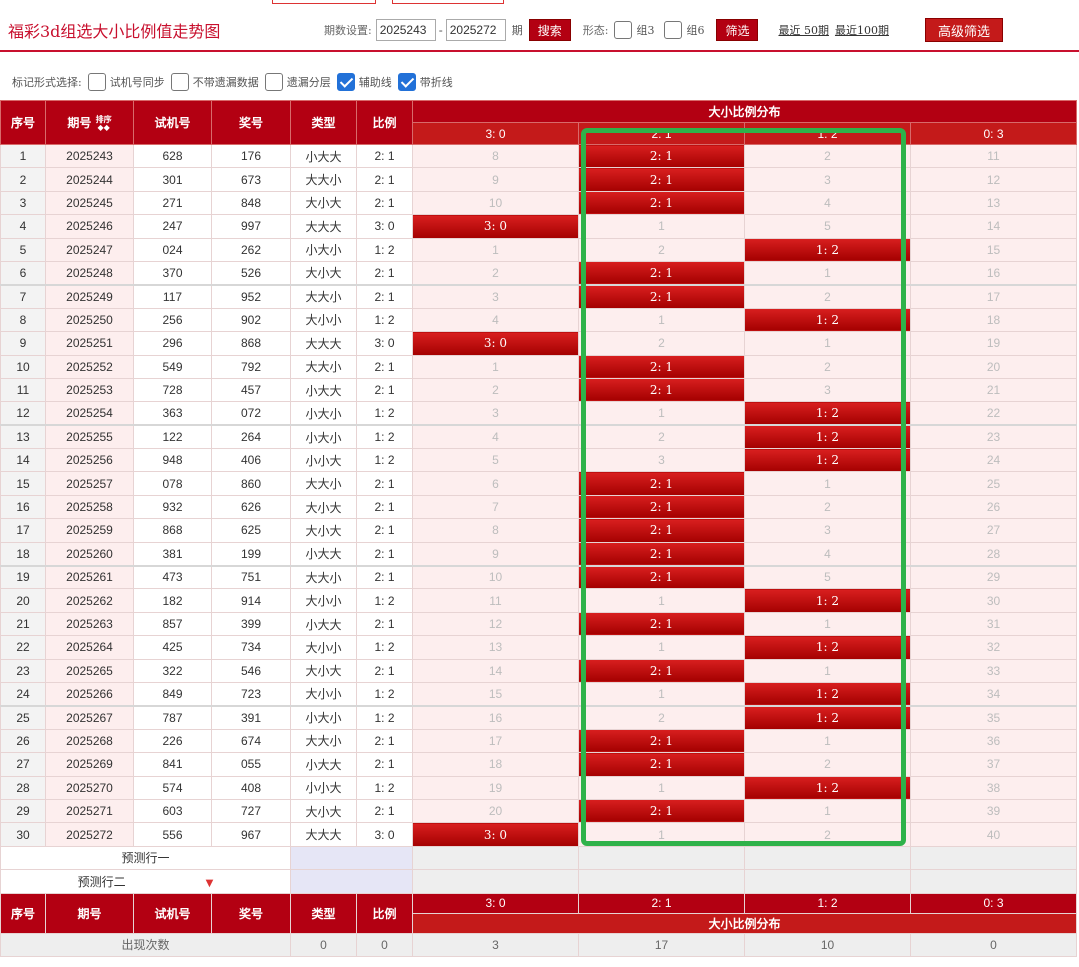  Describe the element at coordinates (172, 366) in the screenshot. I see `row-trial: 549` at that location.